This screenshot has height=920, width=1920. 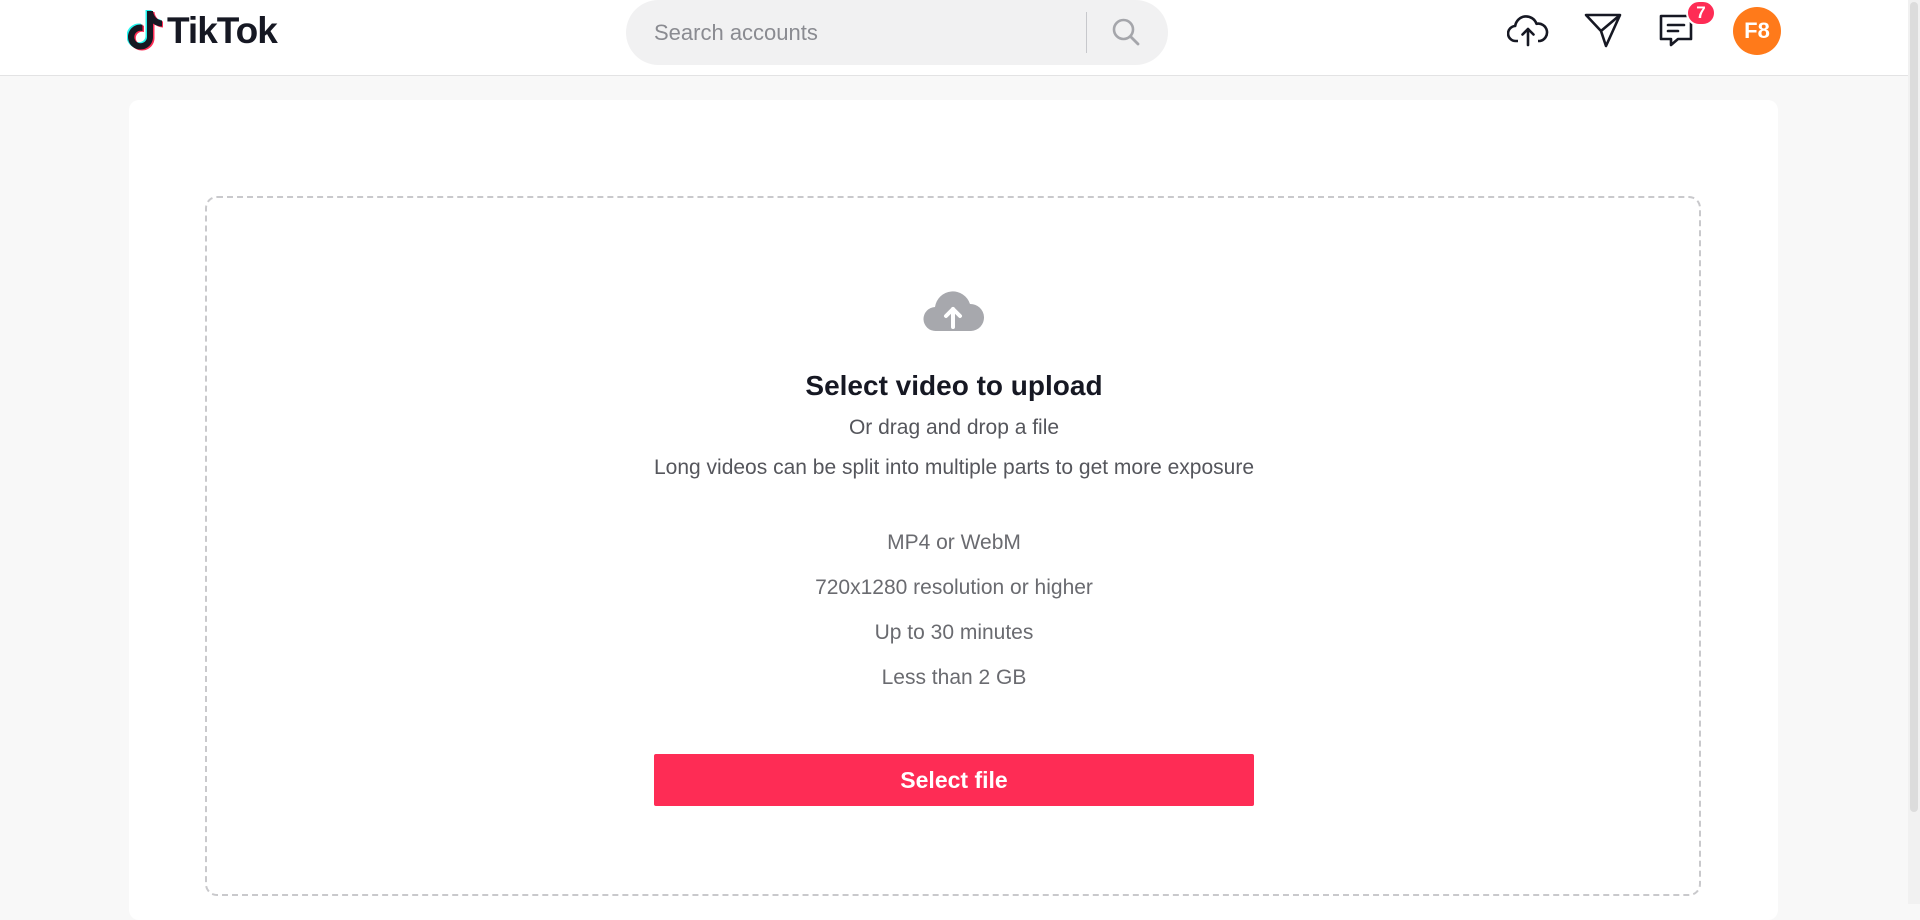 I want to click on search-input, so click(x=874, y=33).